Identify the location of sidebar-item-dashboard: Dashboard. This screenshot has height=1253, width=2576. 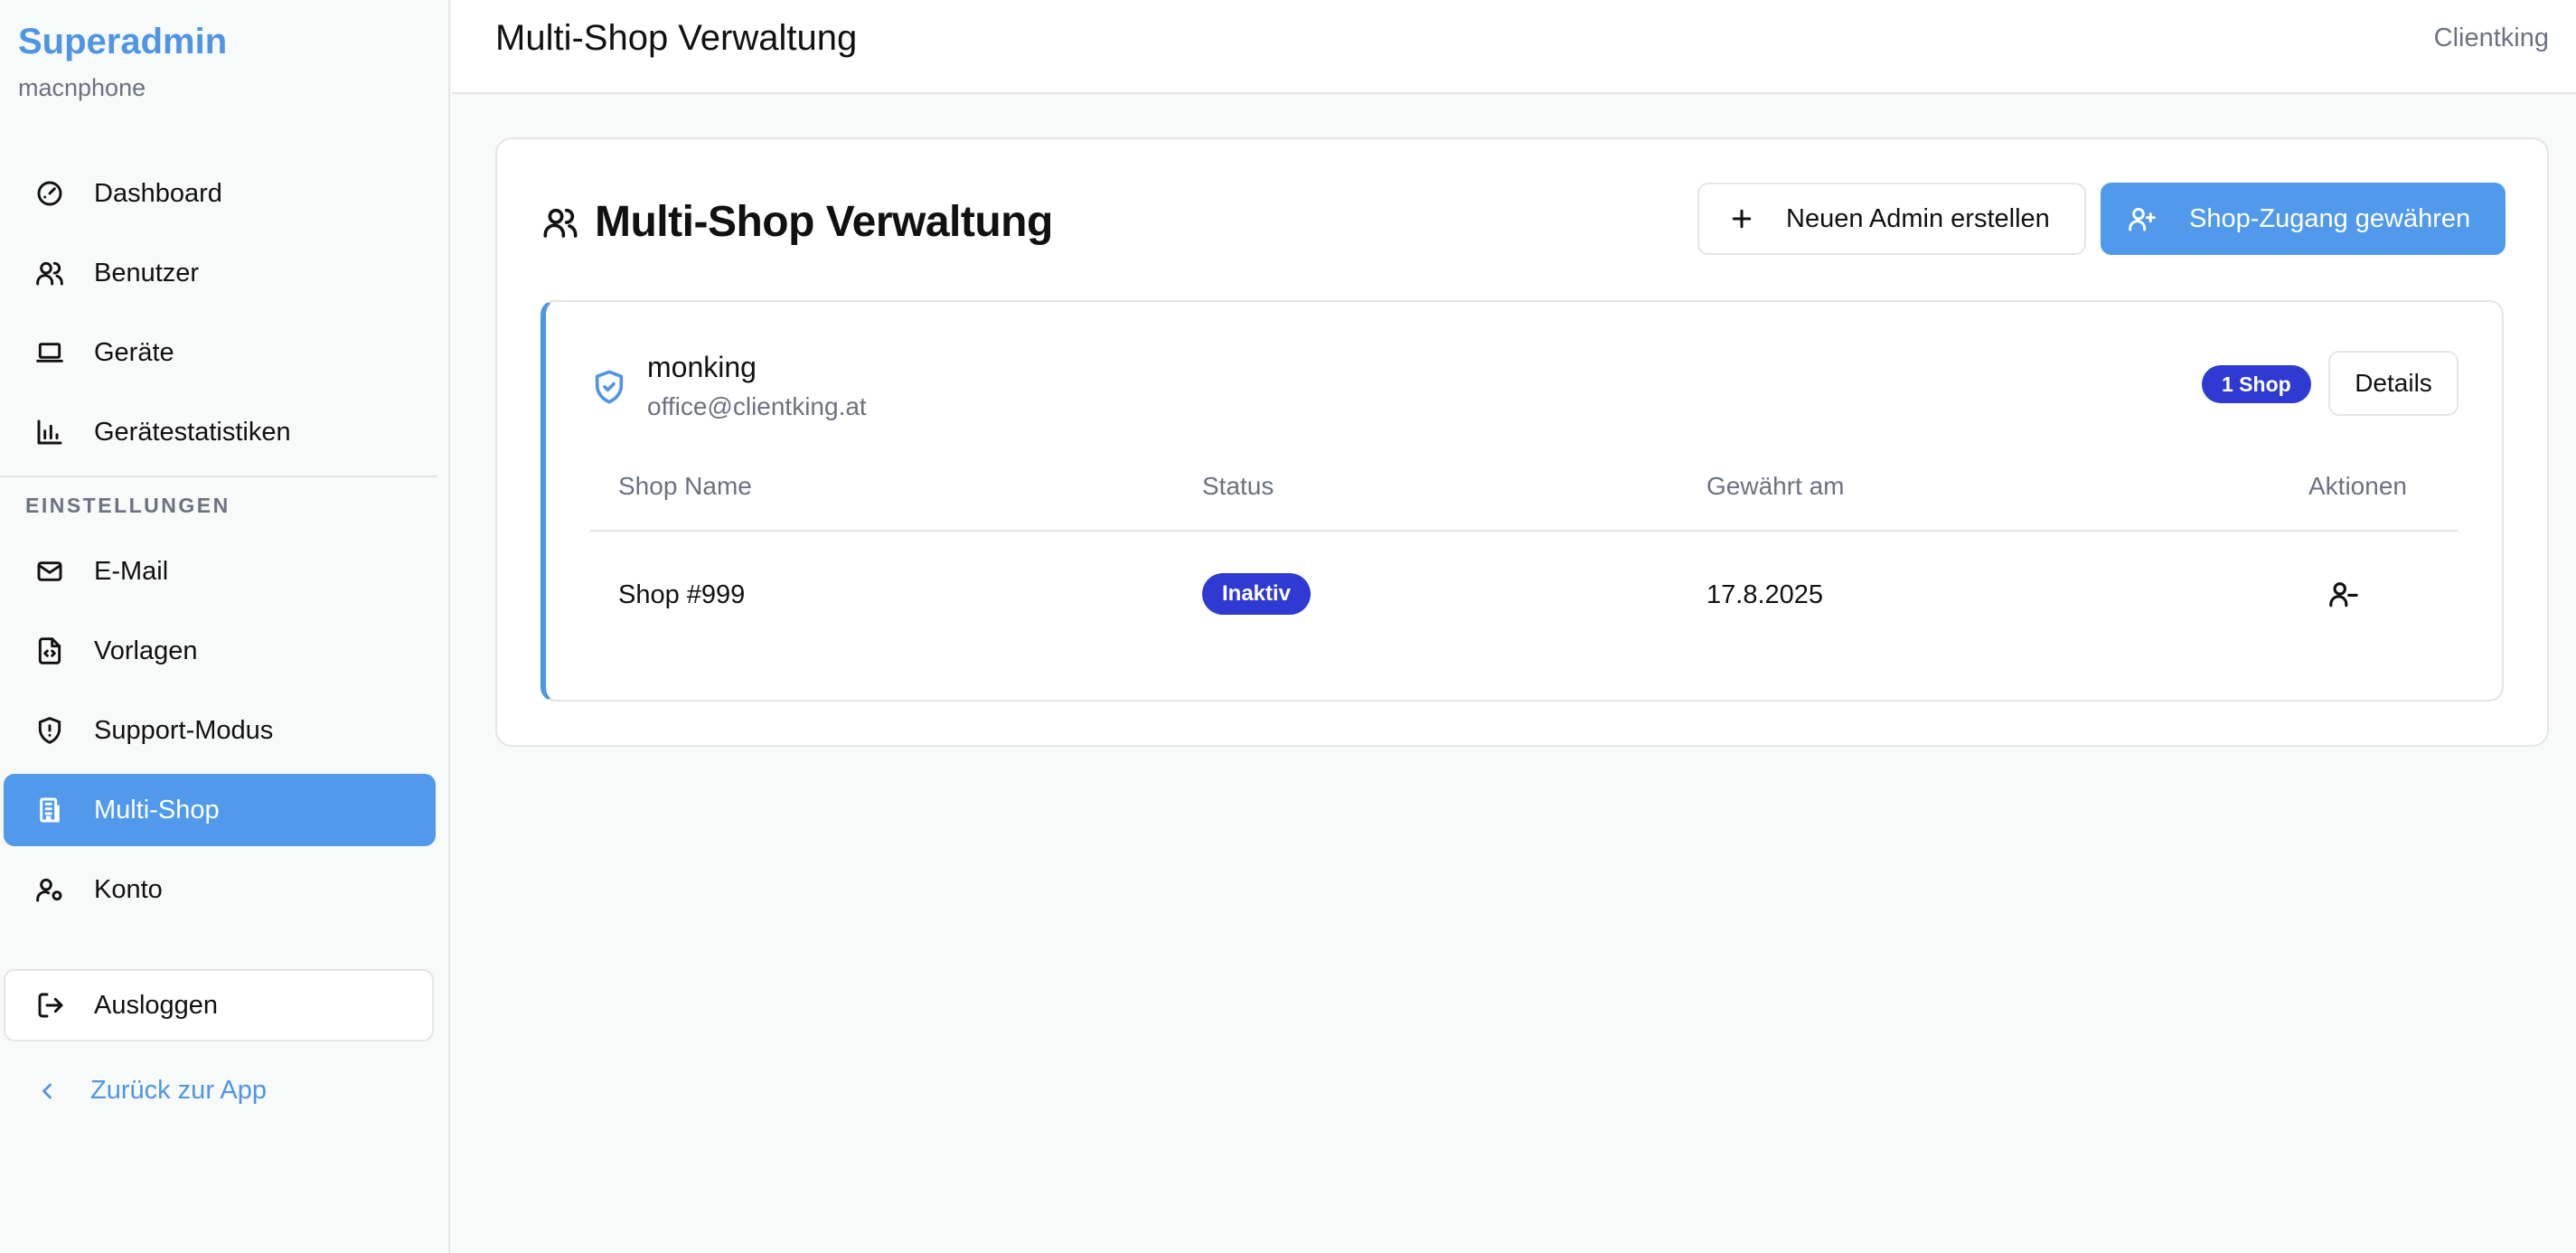
(220, 193).